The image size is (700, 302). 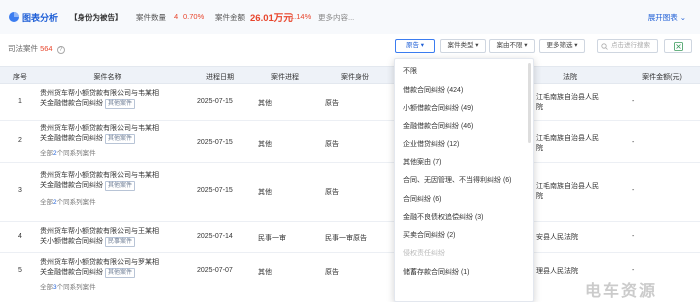 What do you see at coordinates (107, 268) in the screenshot?
I see `case-name: 贵州货车帮小额贷款有限公司与罗某相 关金融借款合同纠纷 其他案件` at bounding box center [107, 268].